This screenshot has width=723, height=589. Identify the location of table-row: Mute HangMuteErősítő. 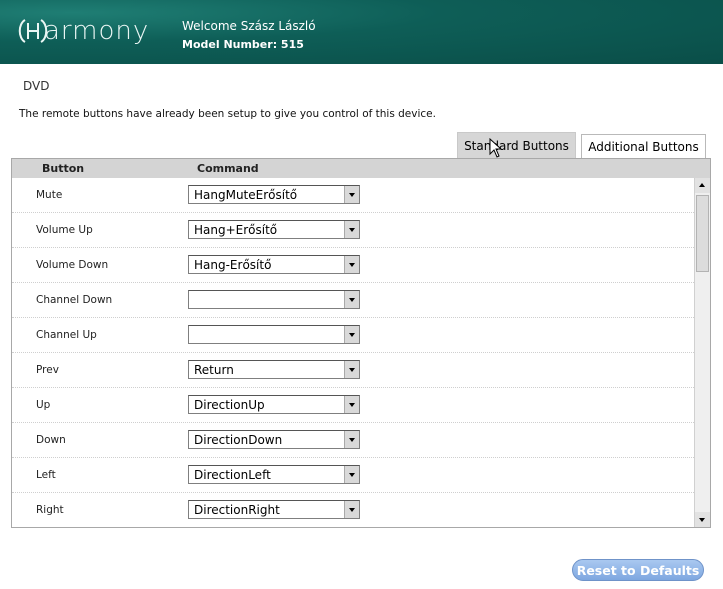
(353, 195).